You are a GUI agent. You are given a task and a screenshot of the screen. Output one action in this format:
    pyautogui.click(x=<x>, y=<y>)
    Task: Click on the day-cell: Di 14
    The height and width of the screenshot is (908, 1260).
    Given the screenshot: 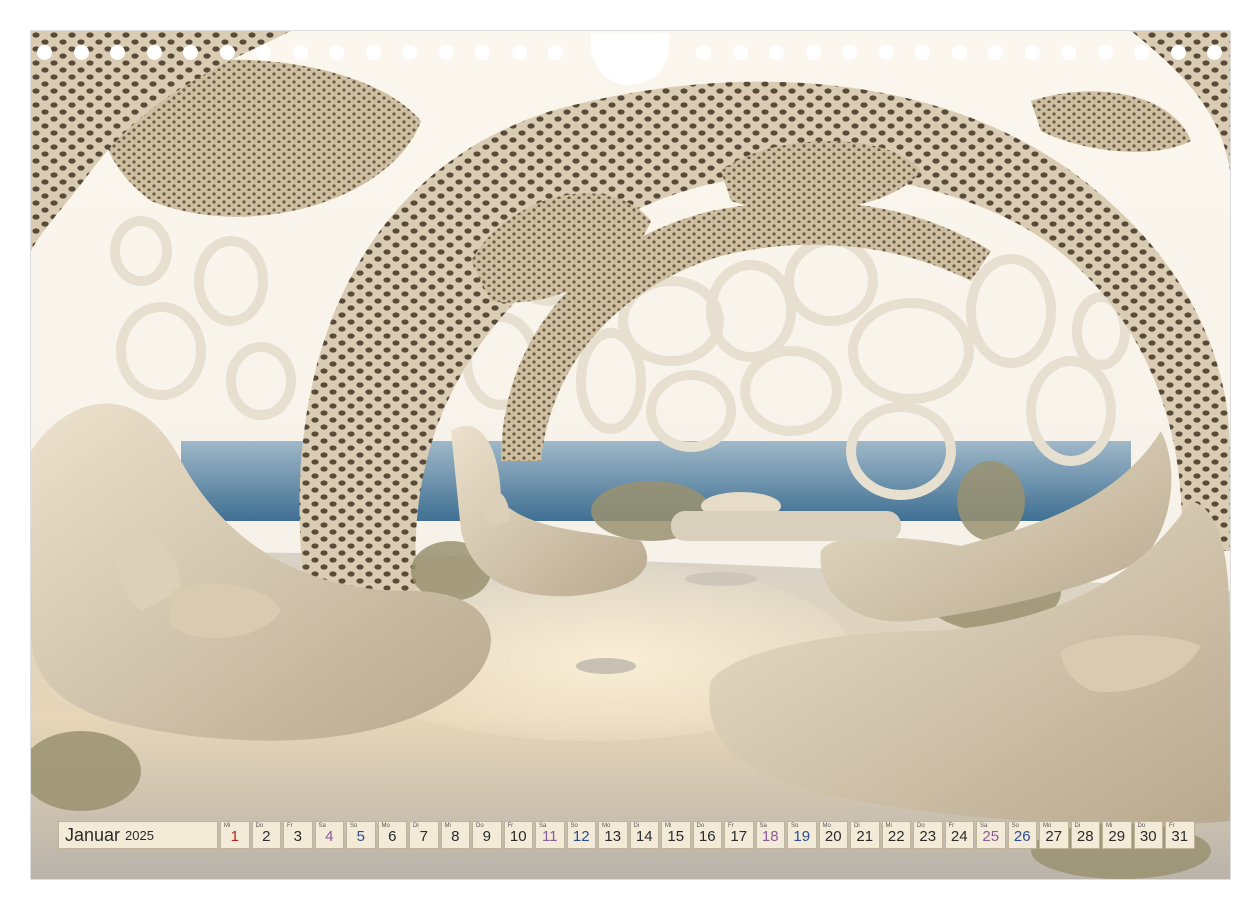 What is the action you would take?
    pyautogui.click(x=644, y=835)
    